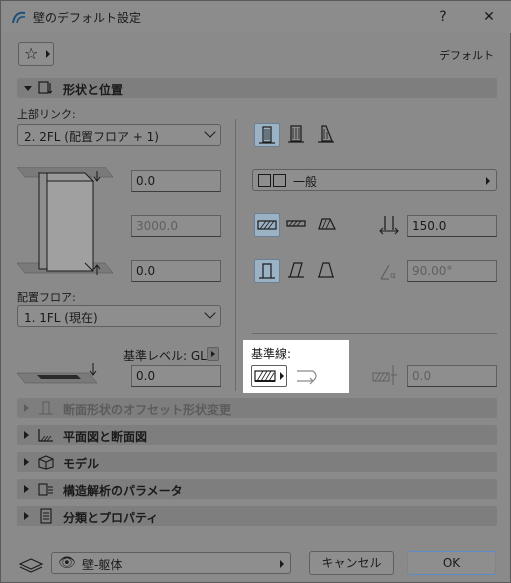 The height and width of the screenshot is (583, 511). I want to click on top-offset-value: 0.0, so click(146, 181).